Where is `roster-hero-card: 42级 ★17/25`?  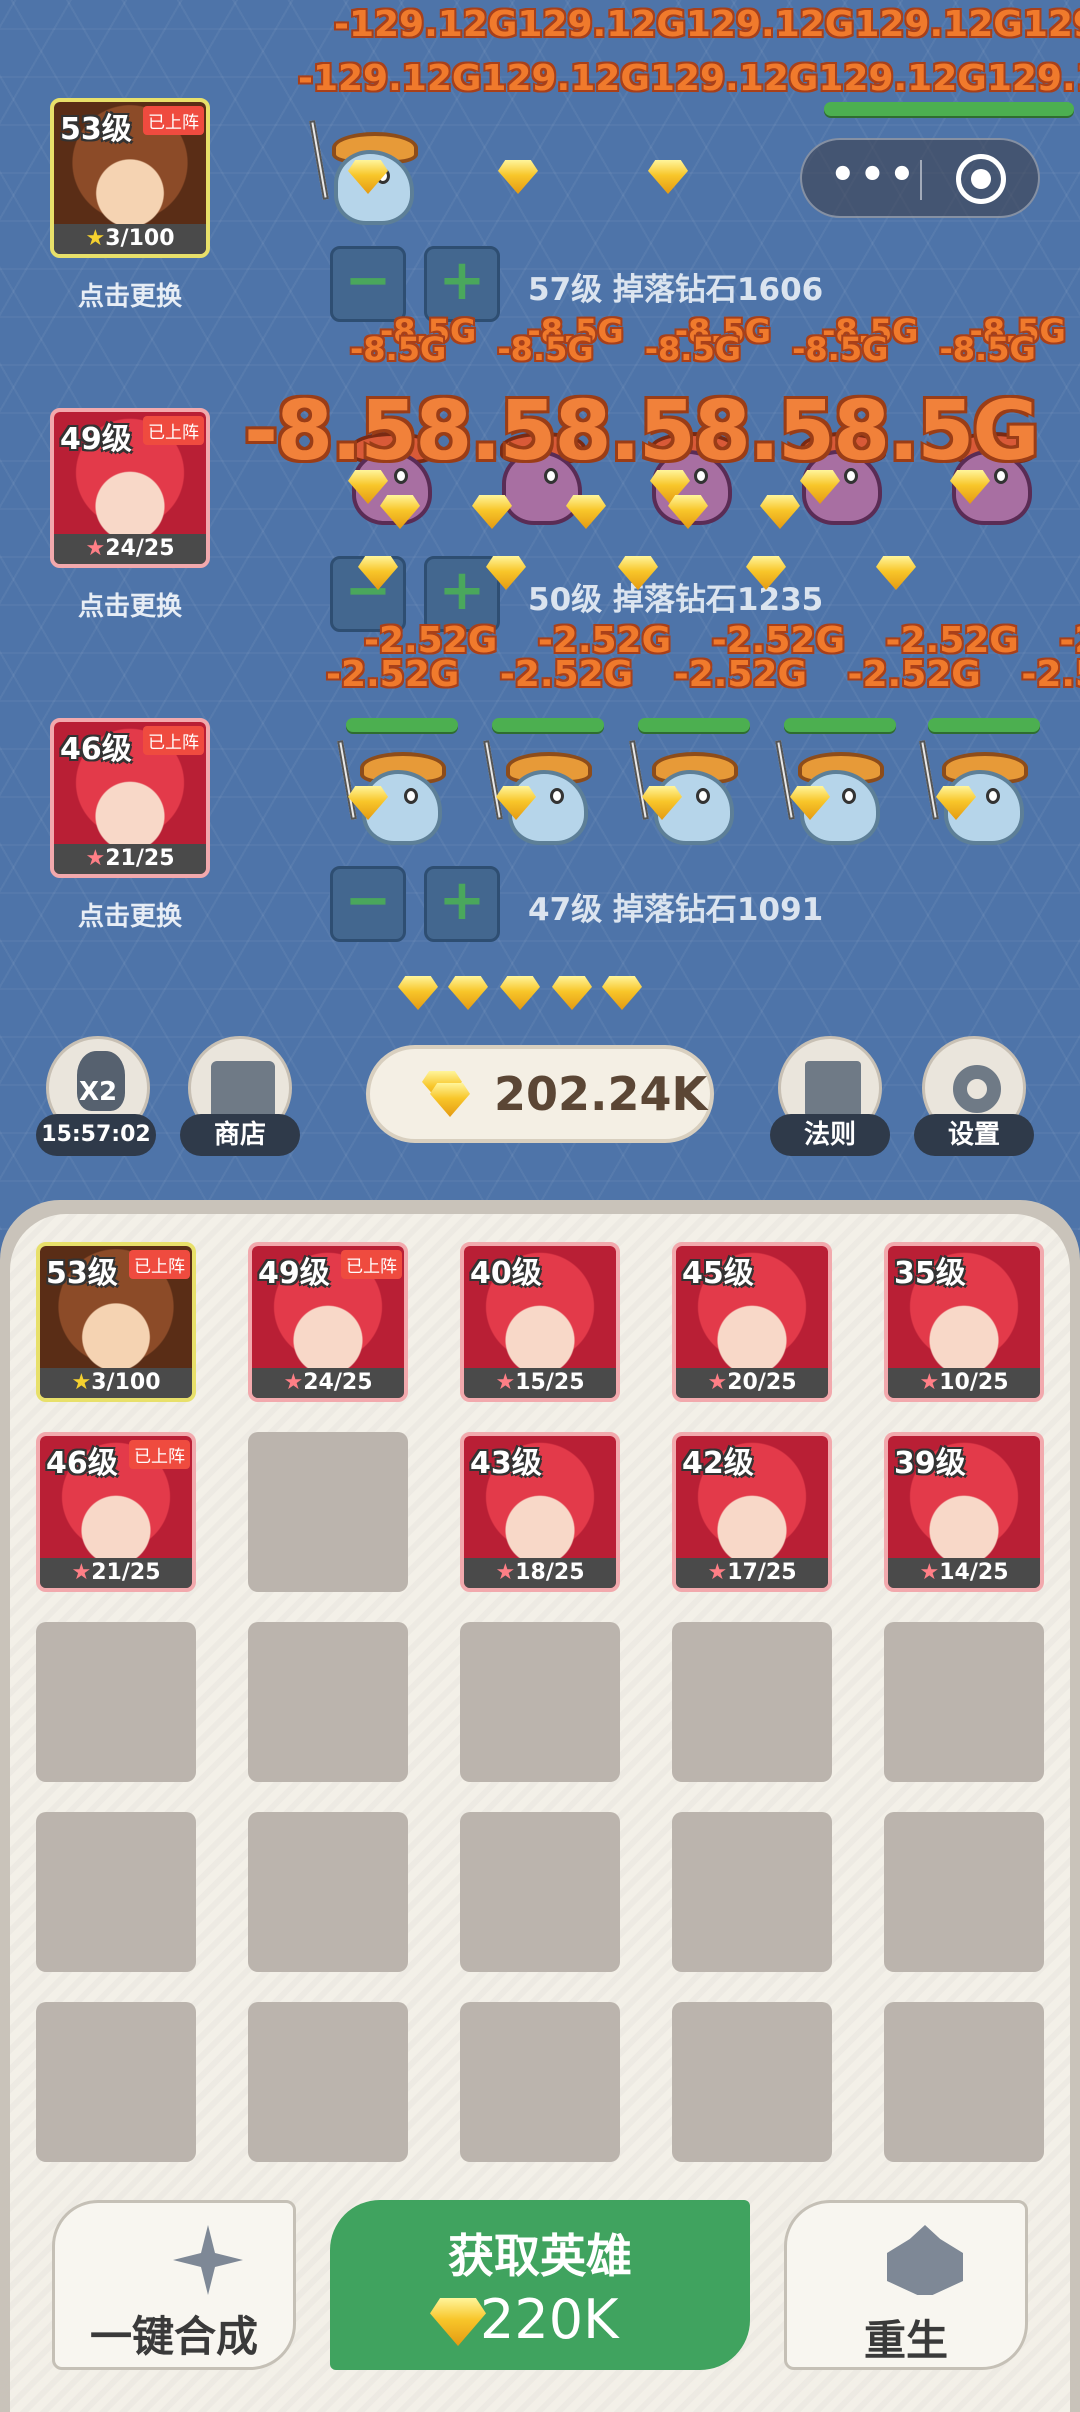 roster-hero-card: 42级 ★17/25 is located at coordinates (752, 1512).